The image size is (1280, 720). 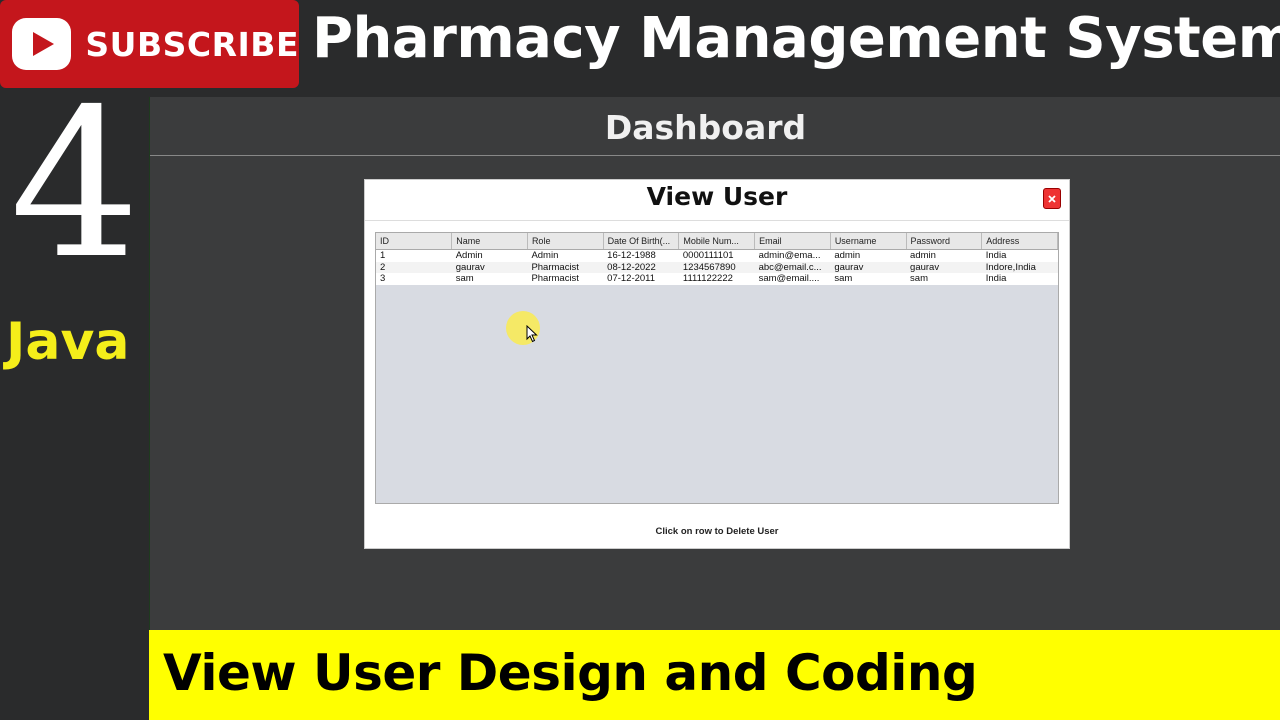 I want to click on subscribe-label: SUBSCRIBE, so click(x=192, y=44).